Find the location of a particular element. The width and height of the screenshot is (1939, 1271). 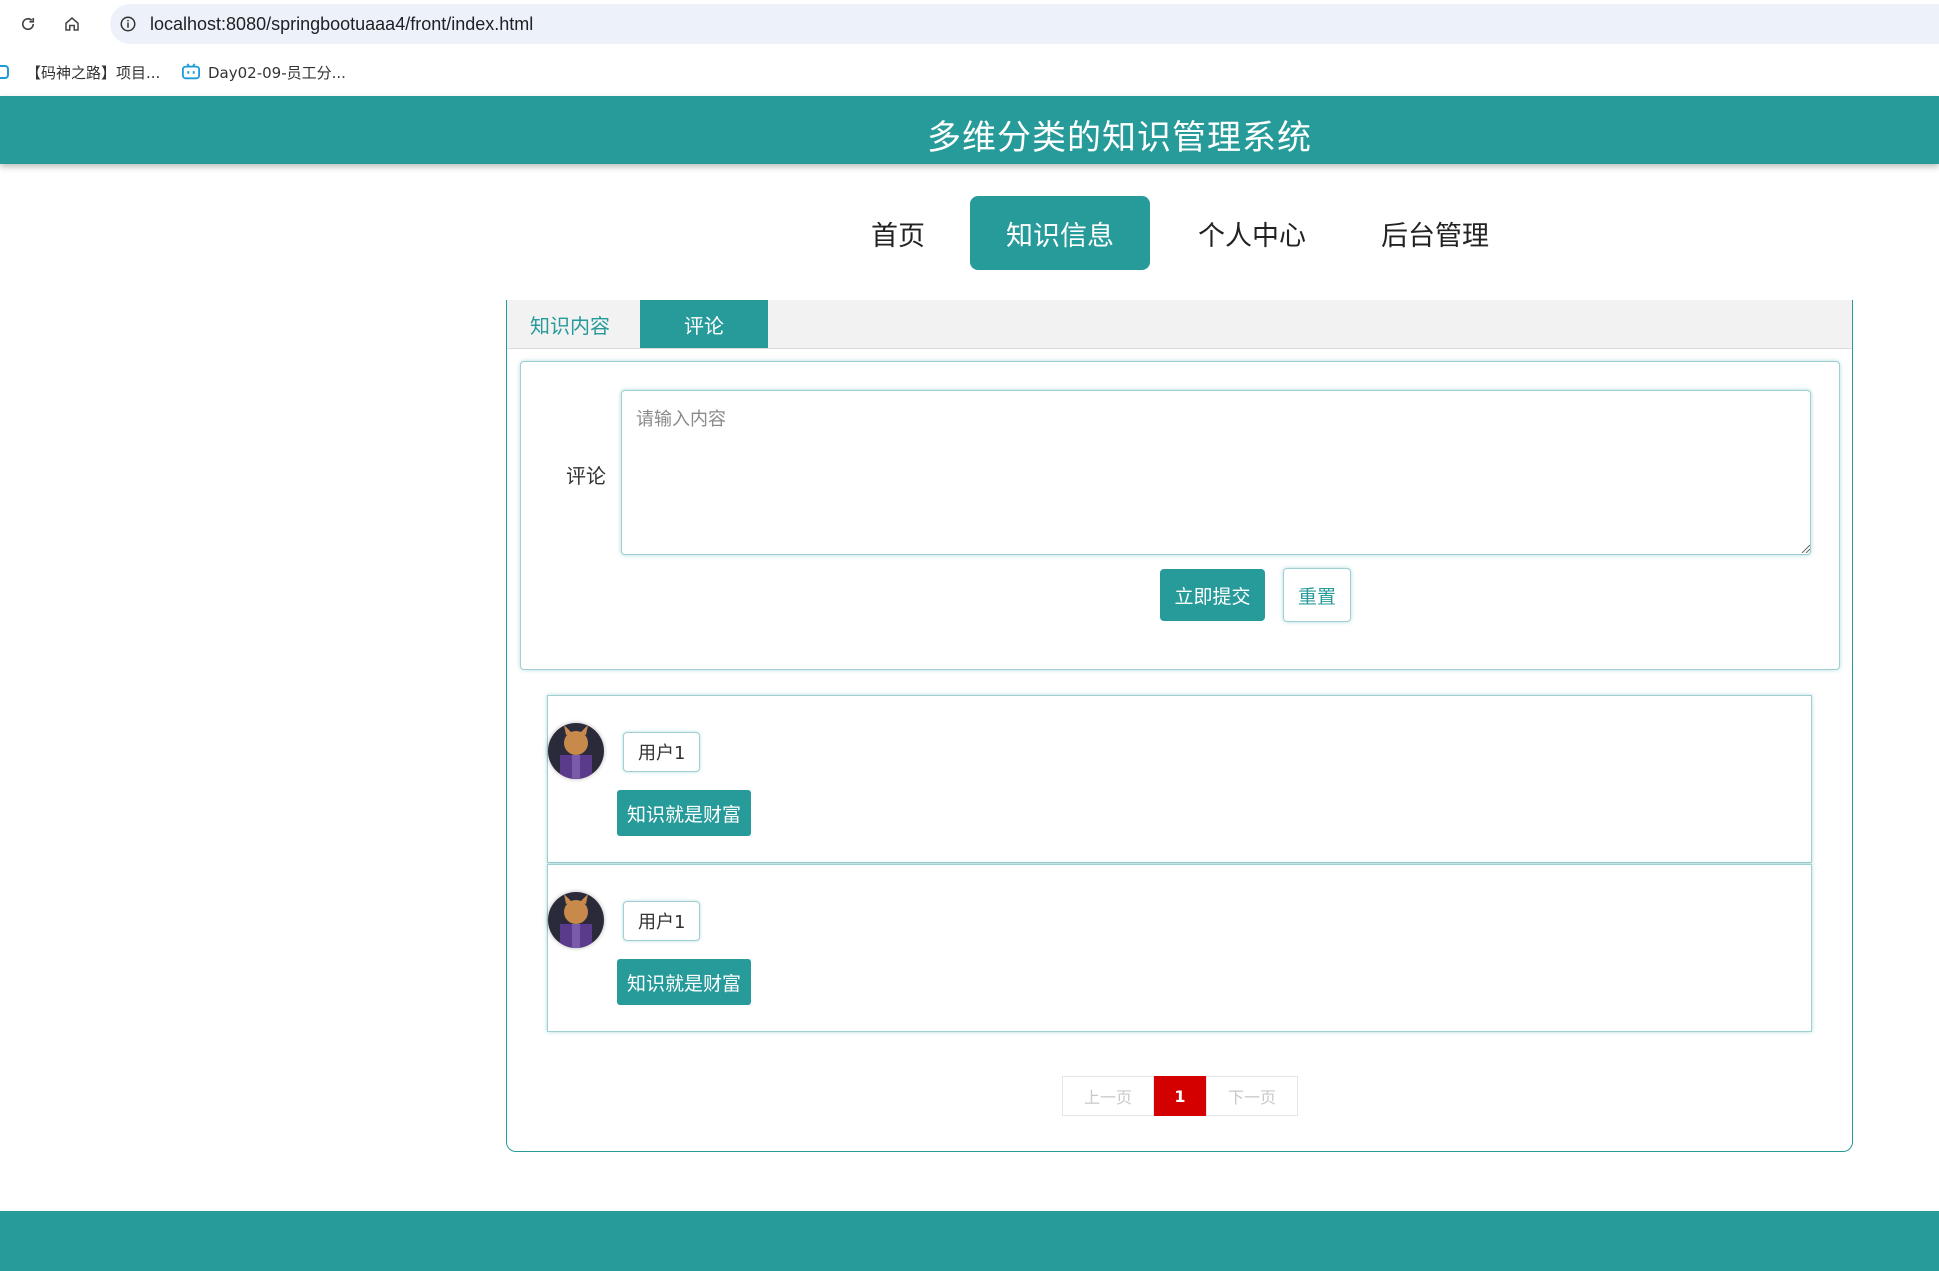

prev-page-button: 上一页 is located at coordinates (1108, 1096).